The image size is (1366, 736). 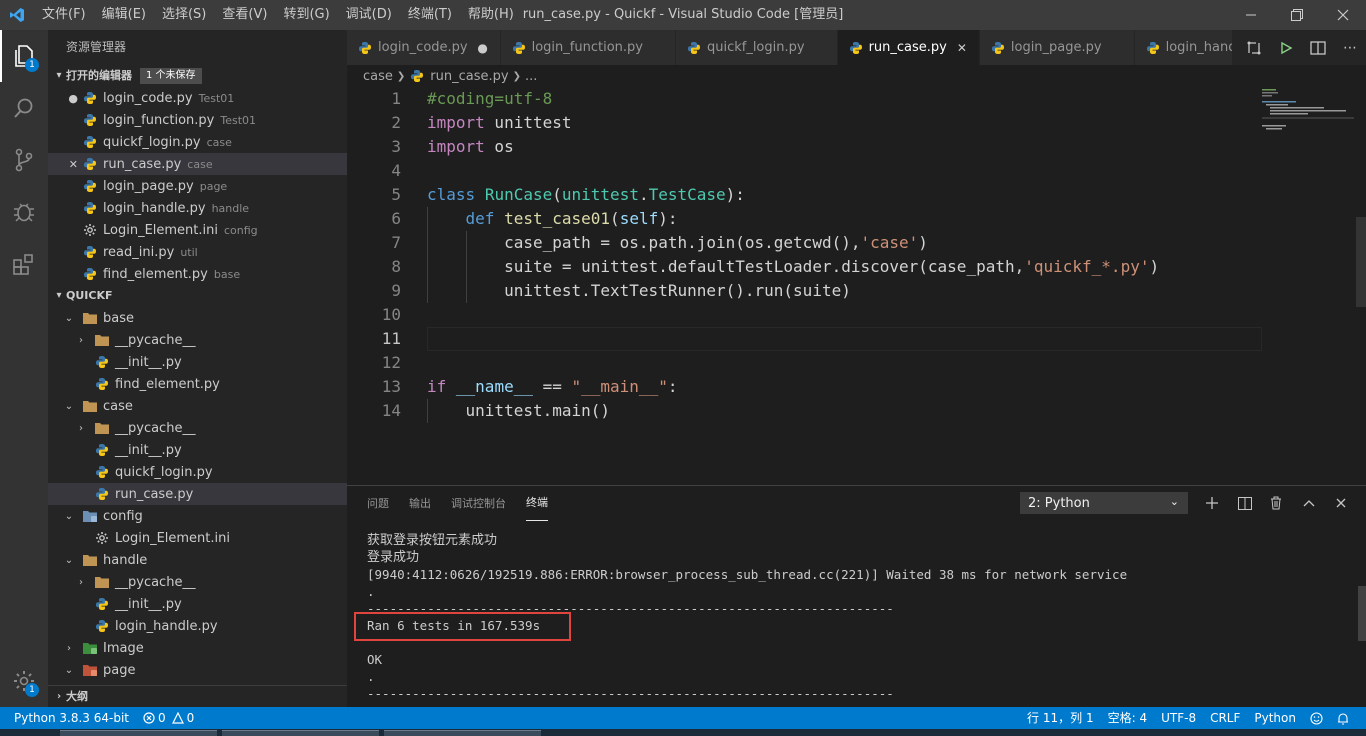 I want to click on open-editor-item: read_ini.py util, so click(x=197, y=252).